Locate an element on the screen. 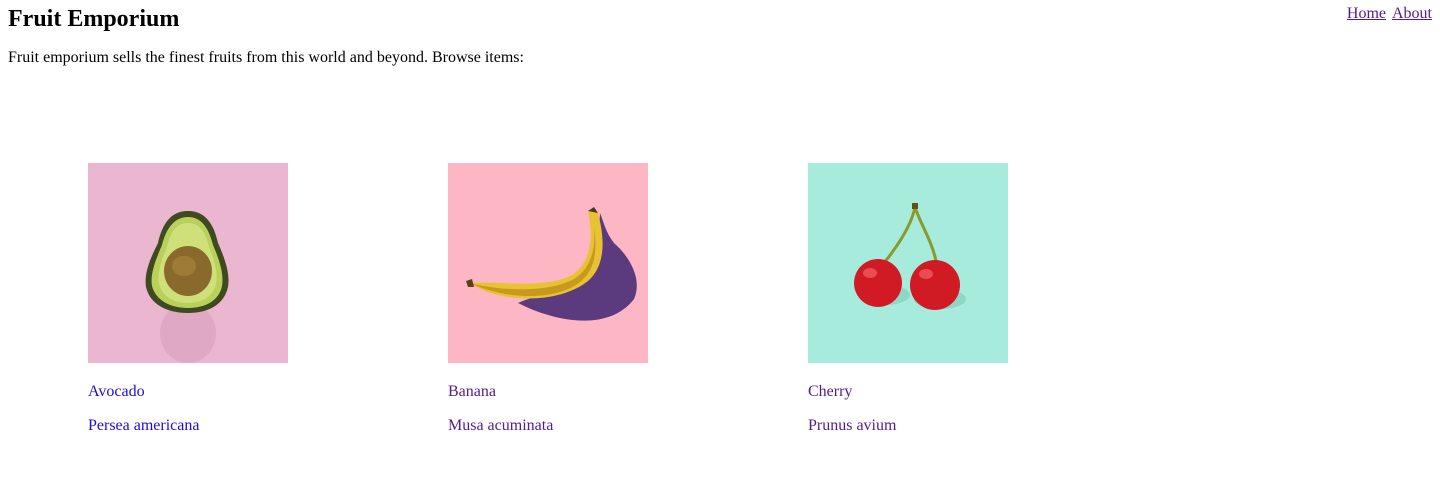 The height and width of the screenshot is (482, 1440). product-latin-name: Persea americana is located at coordinates (188, 426).